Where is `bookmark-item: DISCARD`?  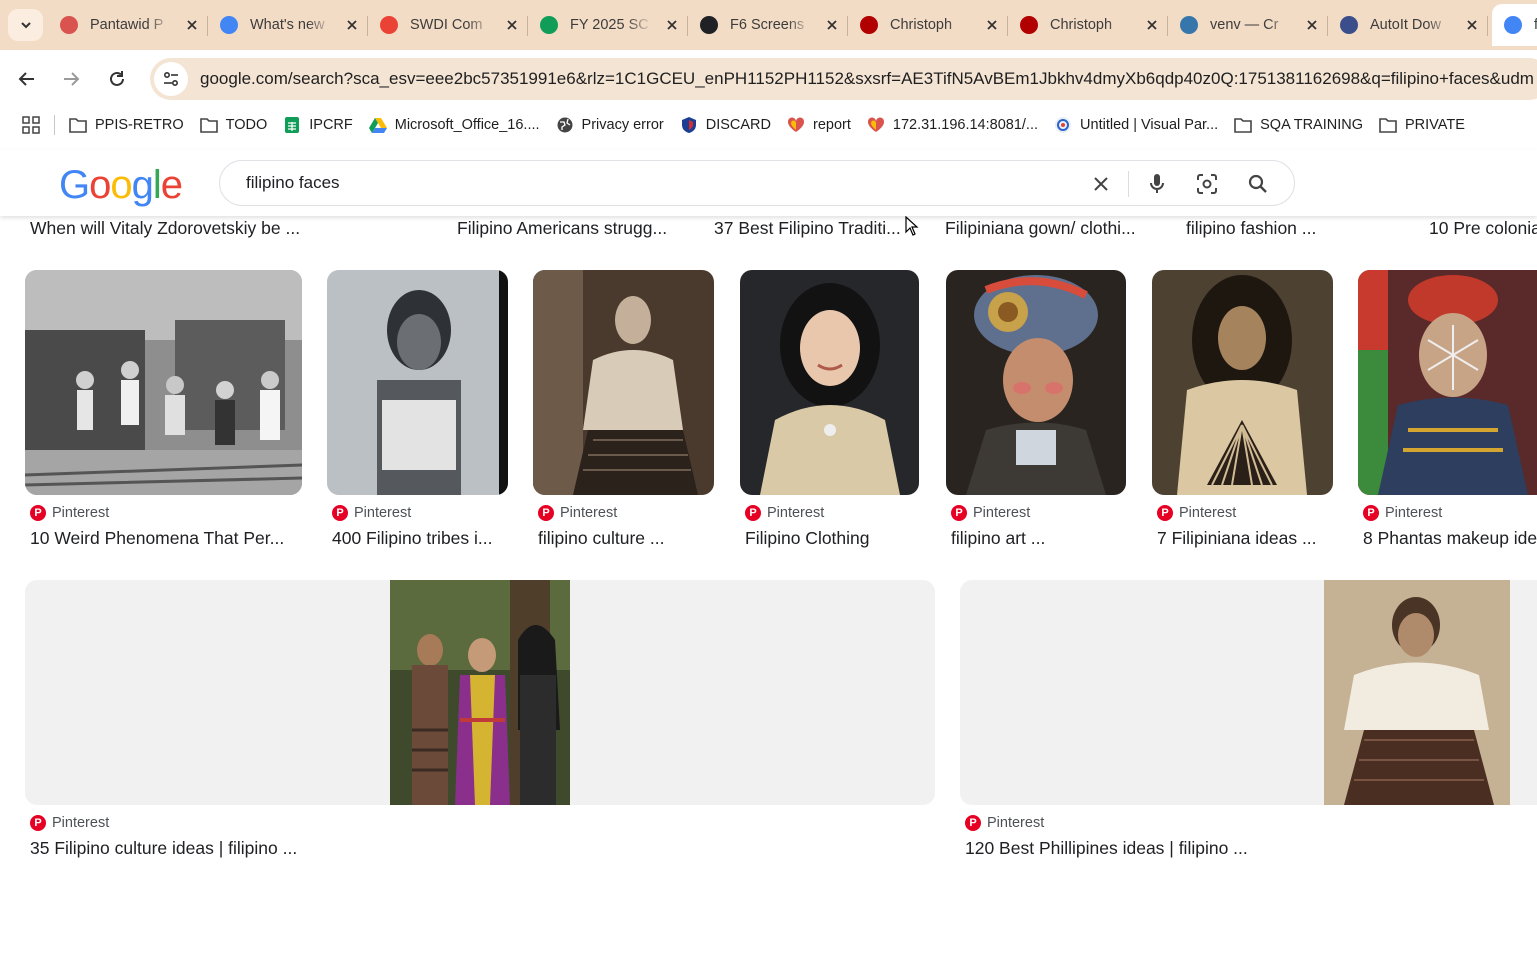
bookmark-item: DISCARD is located at coordinates (725, 125).